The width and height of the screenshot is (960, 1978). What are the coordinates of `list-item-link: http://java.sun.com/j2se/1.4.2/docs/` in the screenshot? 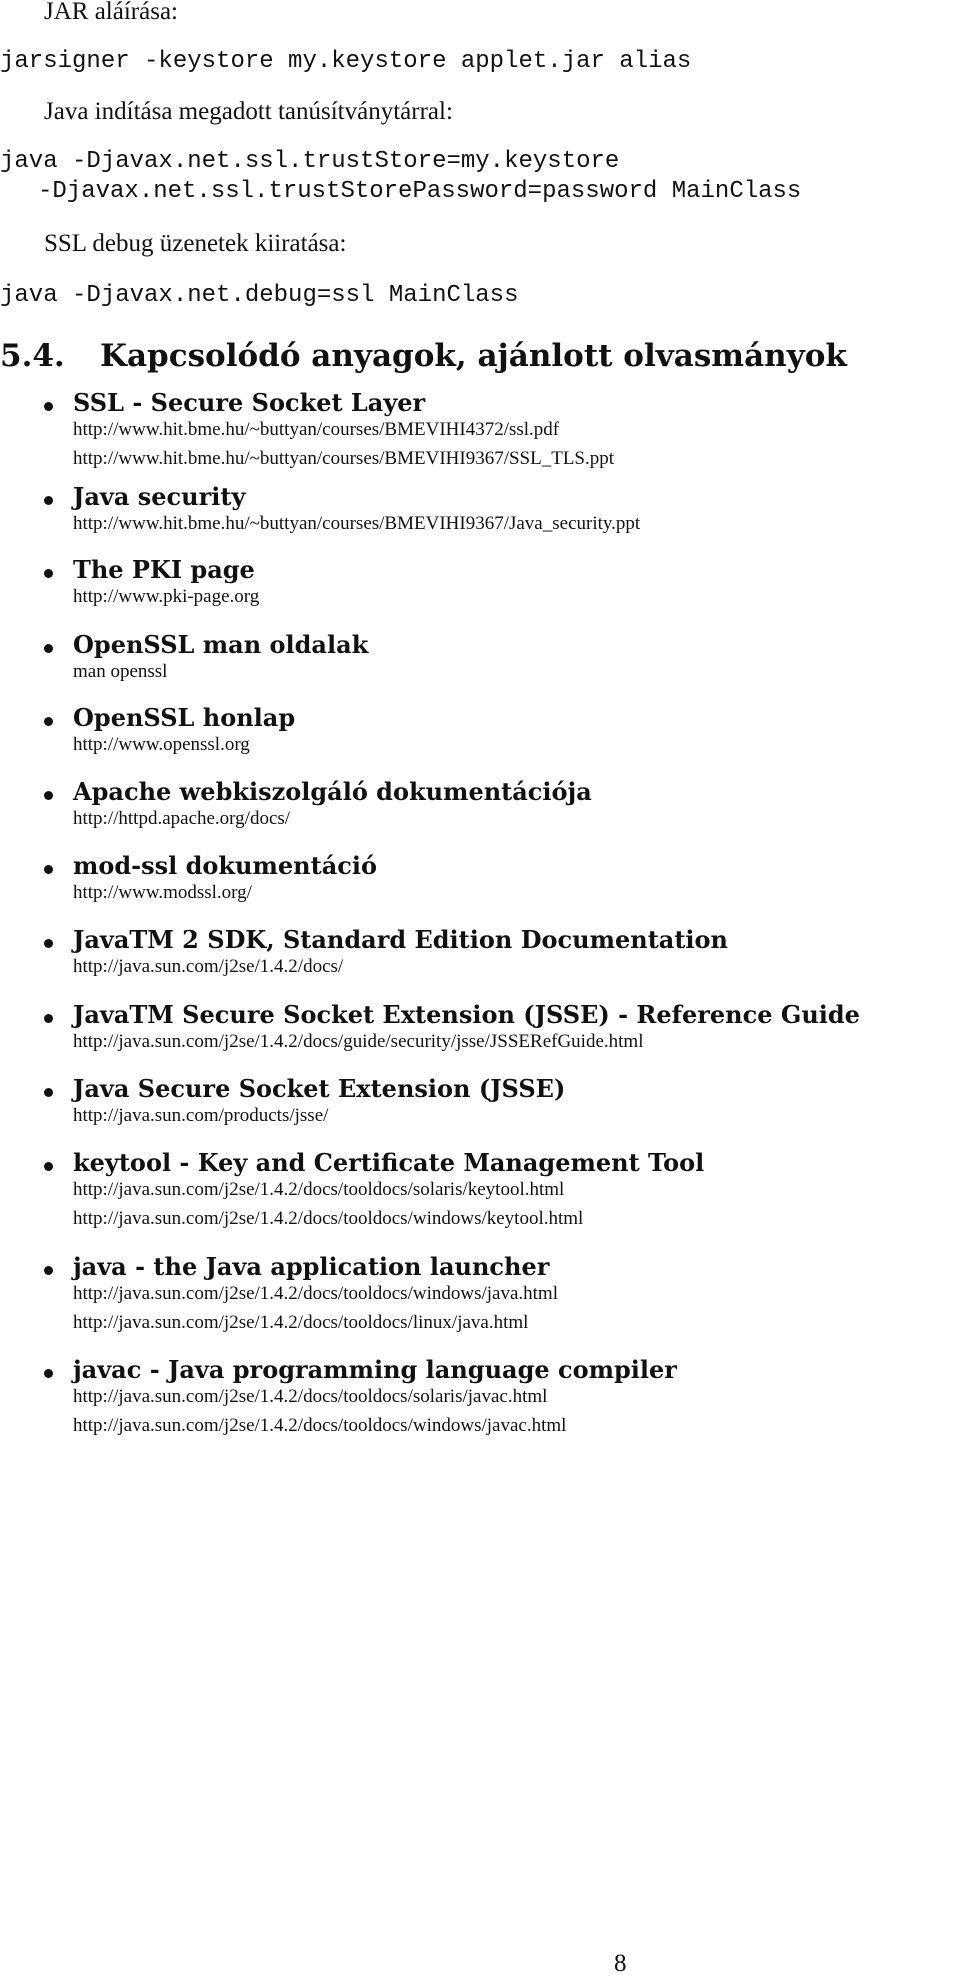 It's located at (208, 967).